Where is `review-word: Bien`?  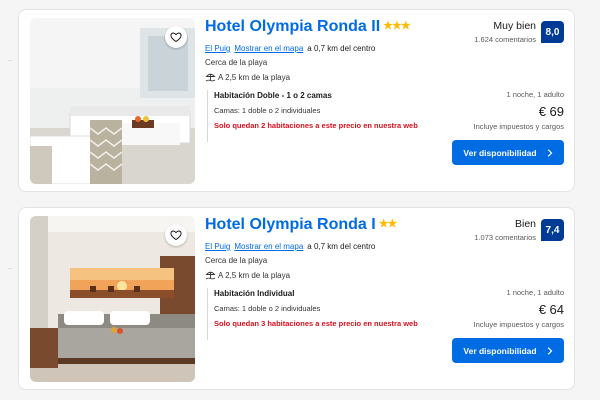
review-word: Bien is located at coordinates (525, 224).